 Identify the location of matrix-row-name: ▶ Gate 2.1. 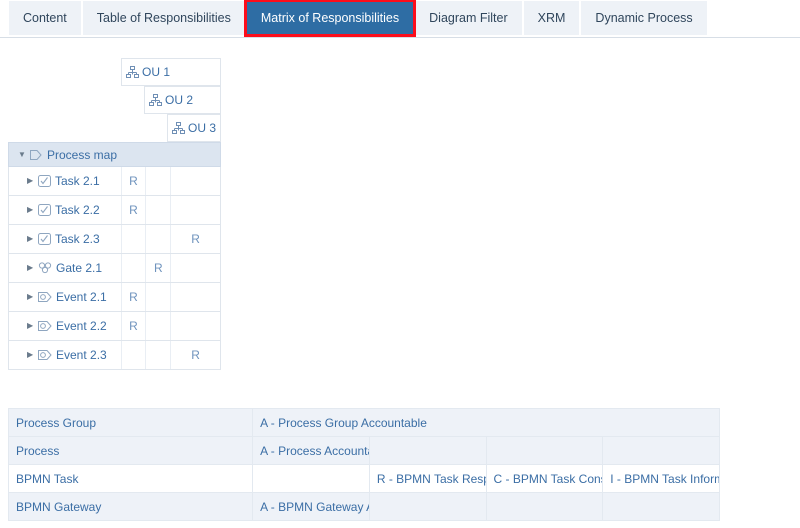
(65, 268).